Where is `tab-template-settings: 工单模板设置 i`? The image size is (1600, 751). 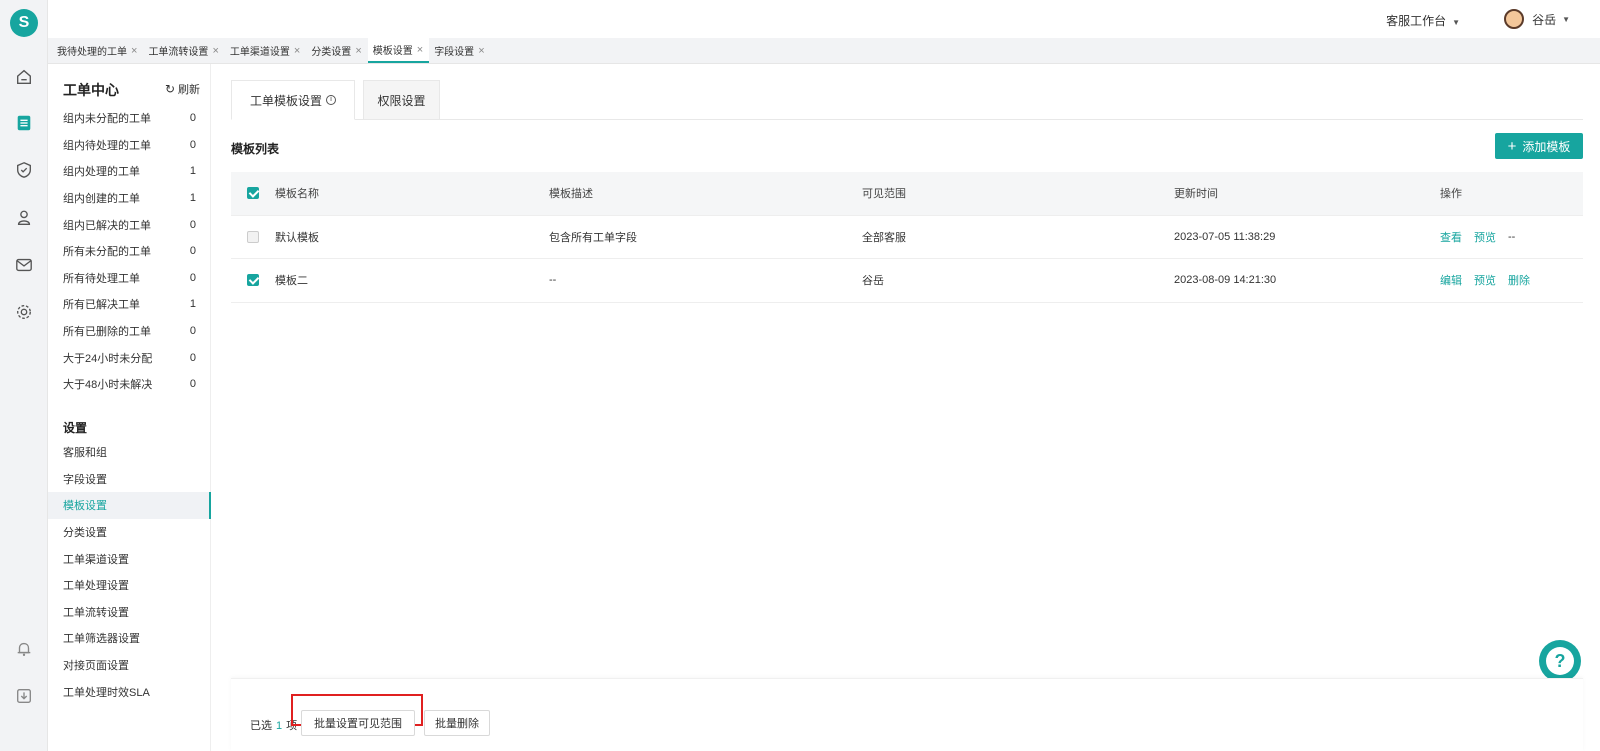 tab-template-settings: 工单模板设置 i is located at coordinates (293, 100).